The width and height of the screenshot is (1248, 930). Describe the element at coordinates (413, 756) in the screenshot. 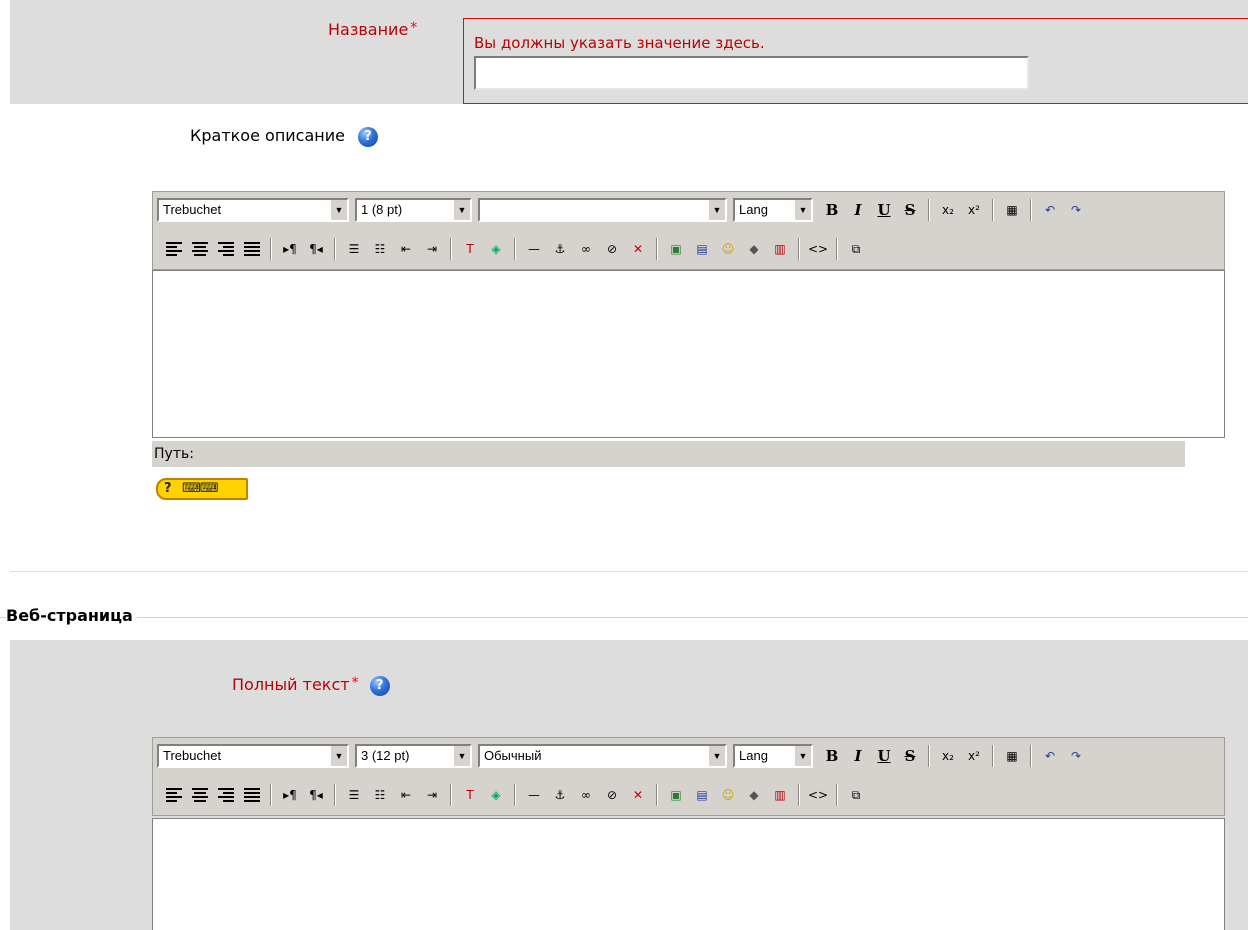

I see `size-select: 3 (12 pt) ▼` at that location.